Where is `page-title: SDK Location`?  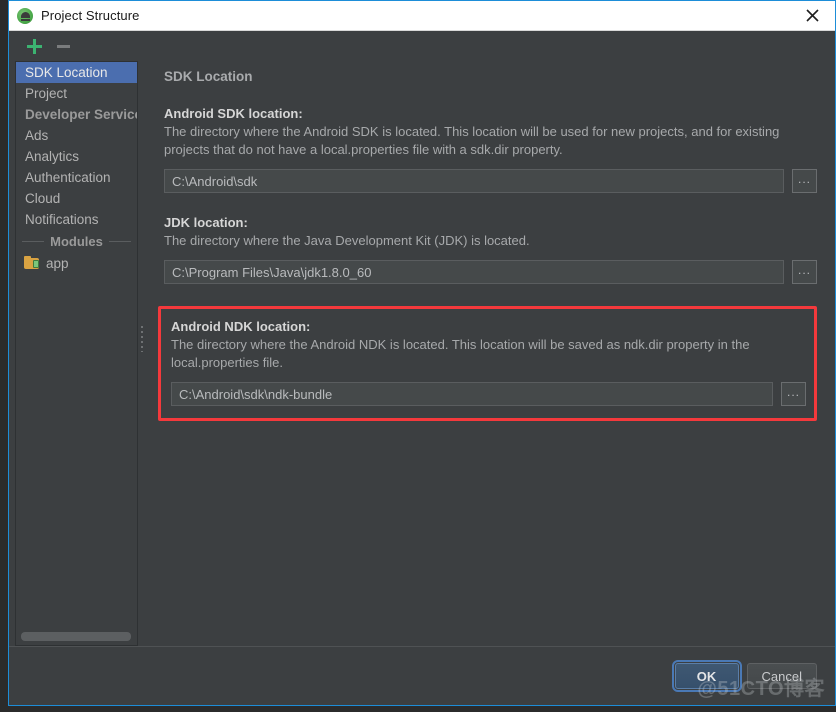 page-title: SDK Location is located at coordinates (208, 76).